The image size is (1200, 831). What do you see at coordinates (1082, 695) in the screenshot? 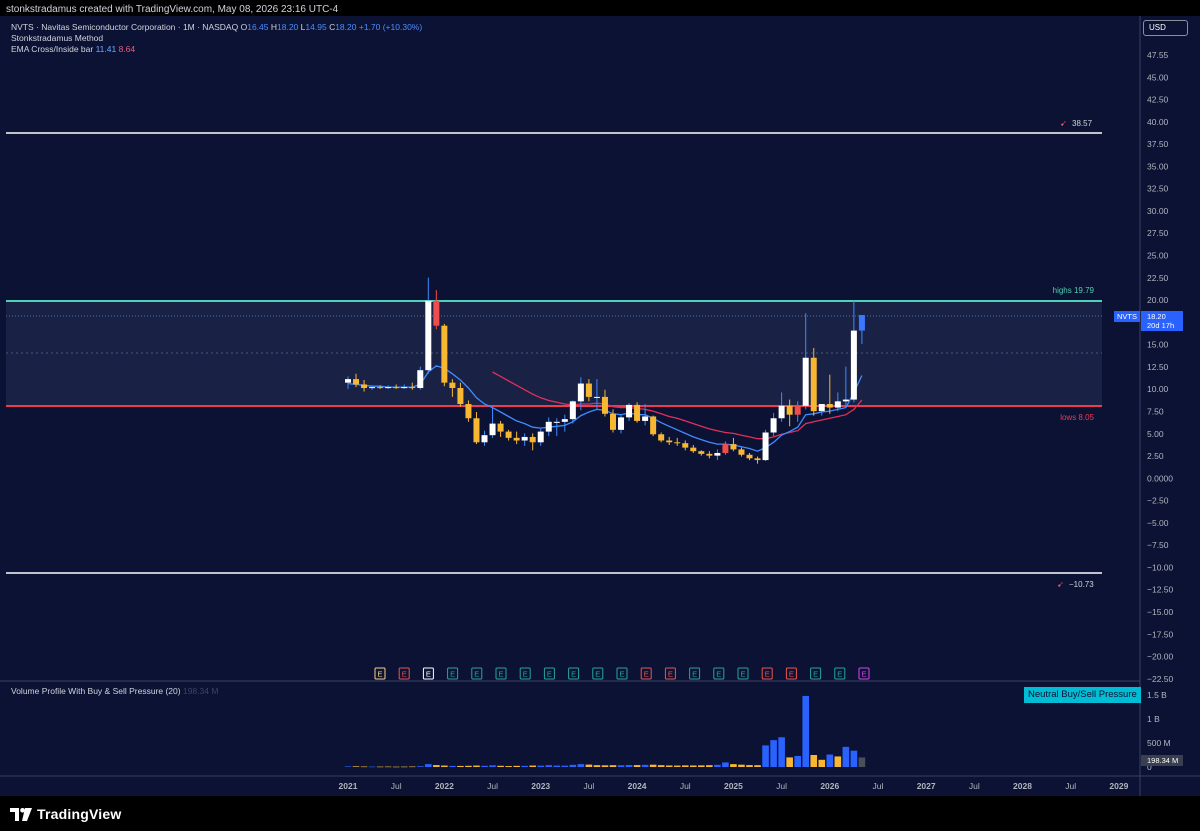
I see `pressure-badge: Neutral Buy/Sell Pressure` at bounding box center [1082, 695].